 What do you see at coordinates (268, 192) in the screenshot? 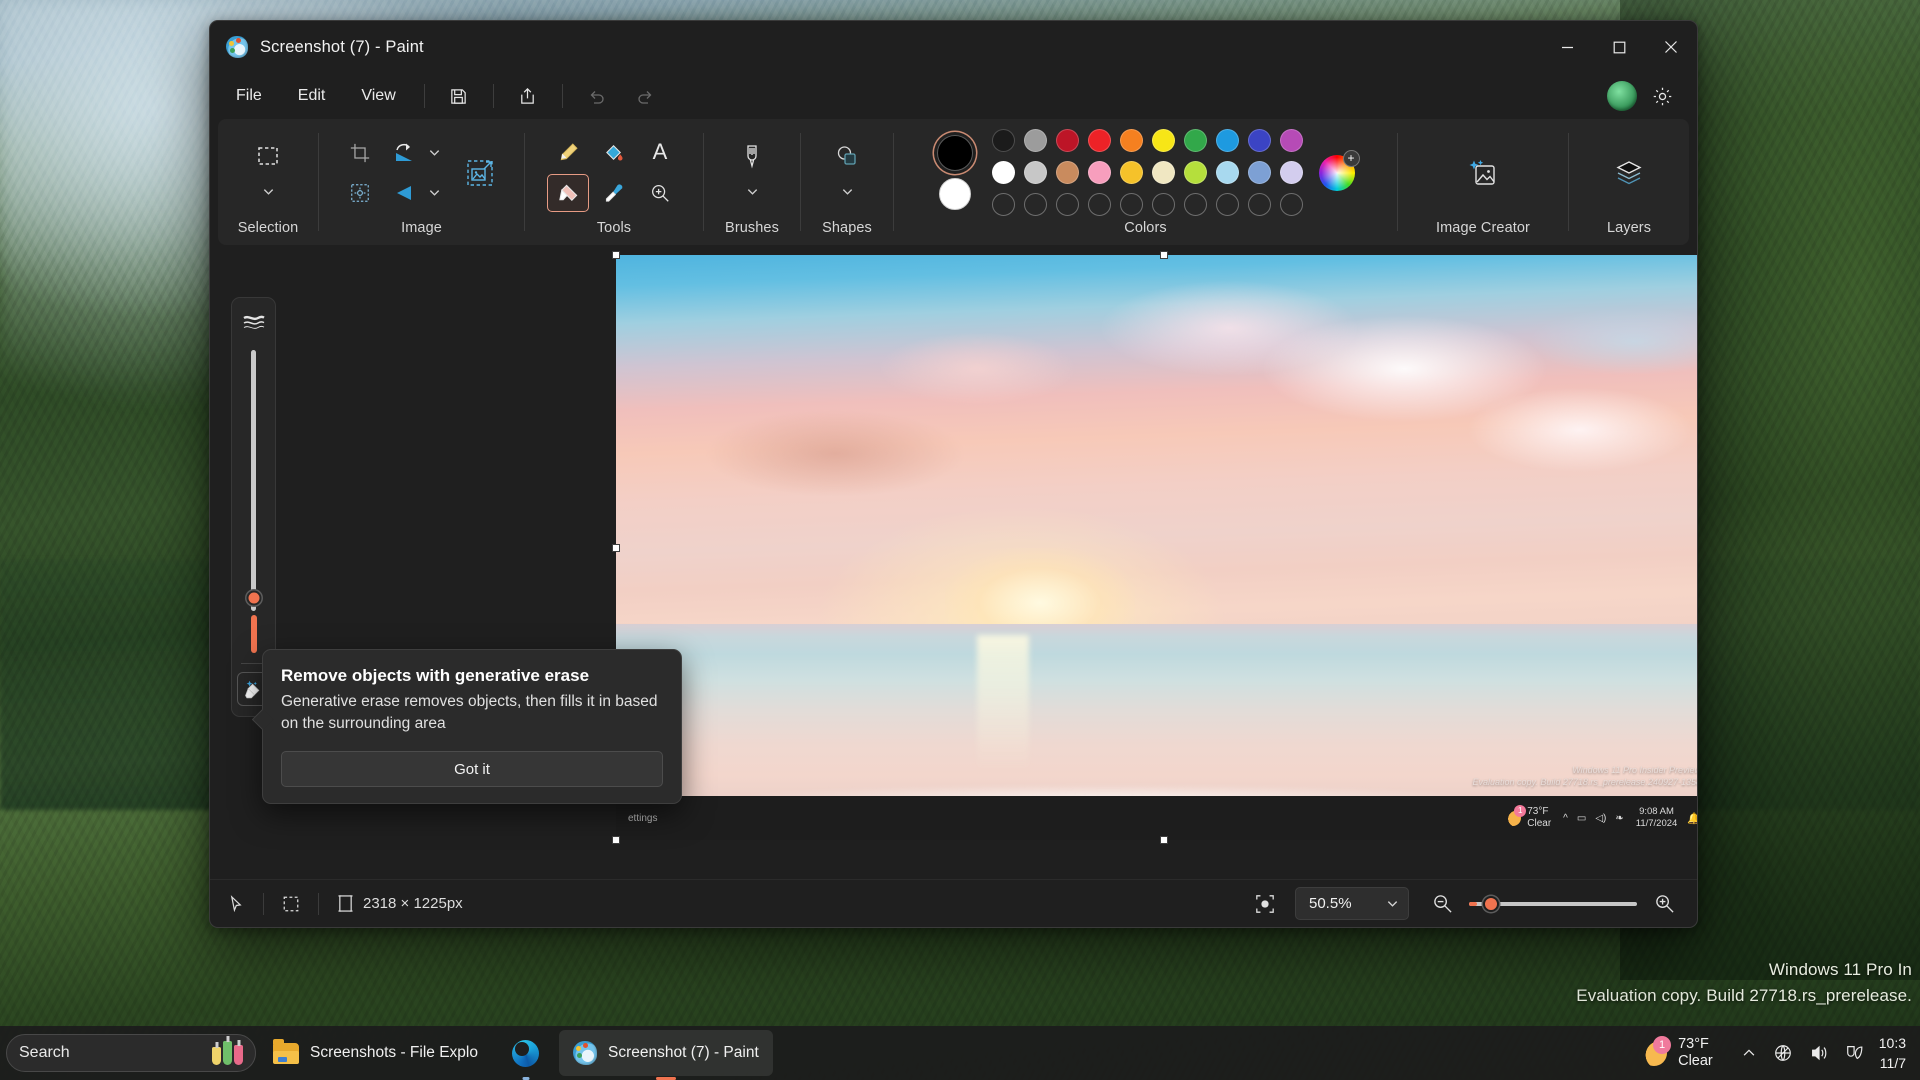
I see `selection-chevron-down-icon` at bounding box center [268, 192].